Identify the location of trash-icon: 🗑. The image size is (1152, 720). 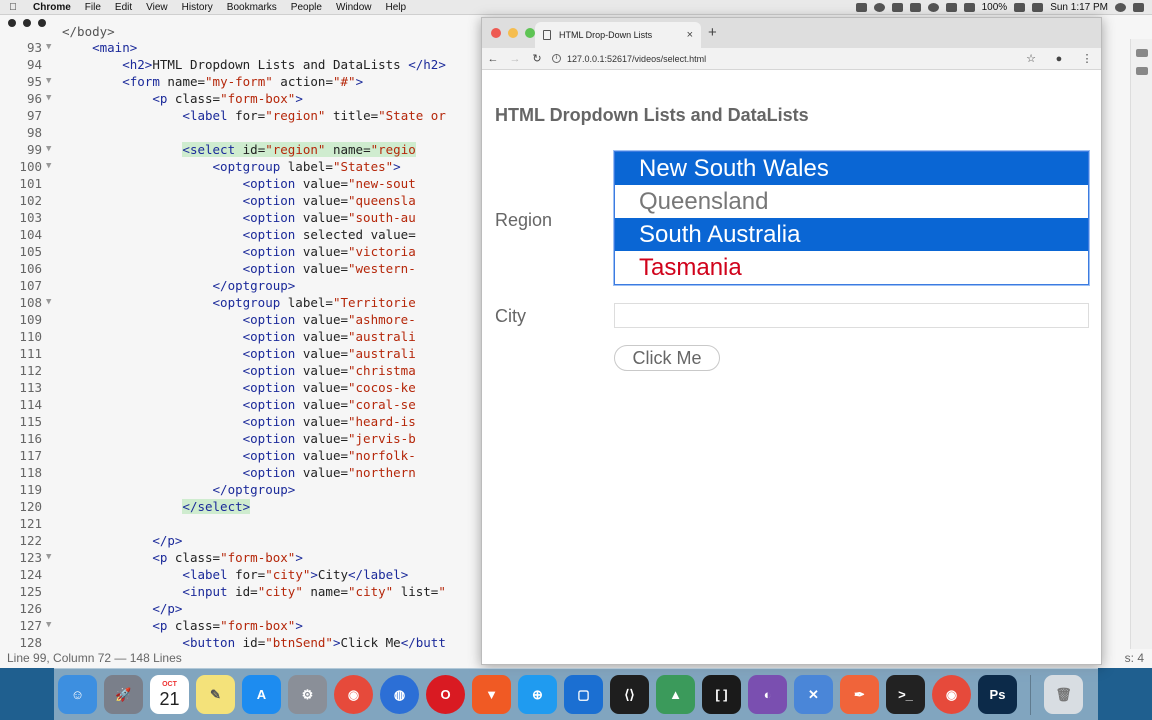
(1063, 694).